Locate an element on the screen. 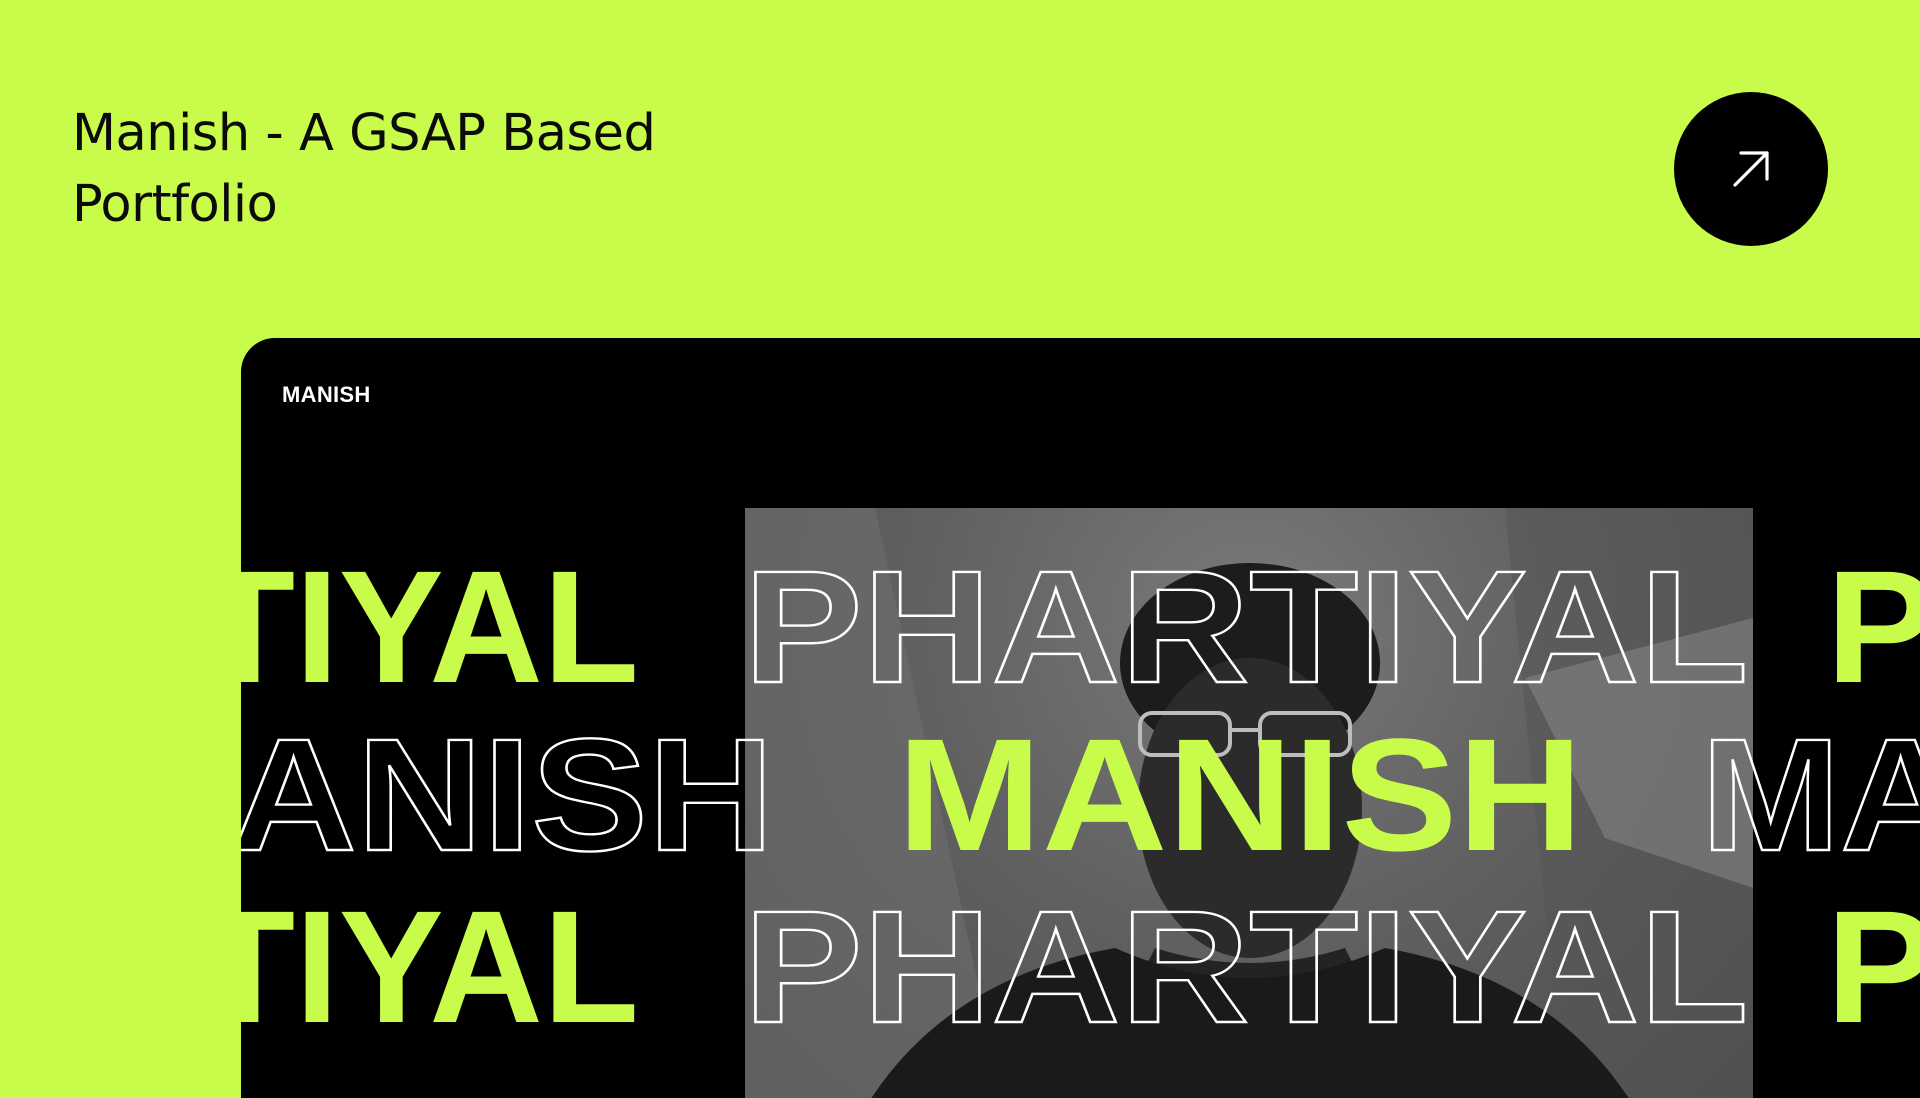 This screenshot has height=1098, width=1920. marquee-row-1-segment-3: P is located at coordinates (1873, 626).